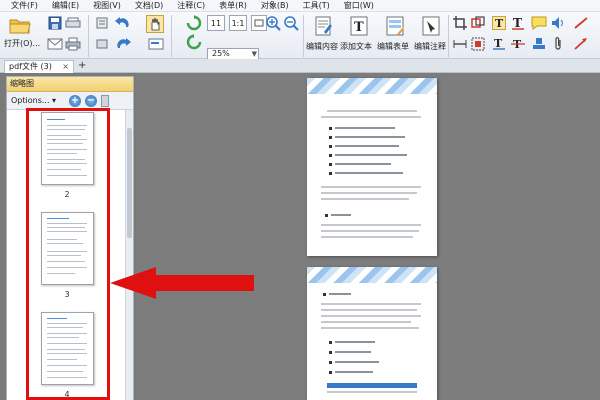 This screenshot has width=600, height=400. Describe the element at coordinates (67, 394) in the screenshot. I see `thumbnail-page-number: 4` at that location.